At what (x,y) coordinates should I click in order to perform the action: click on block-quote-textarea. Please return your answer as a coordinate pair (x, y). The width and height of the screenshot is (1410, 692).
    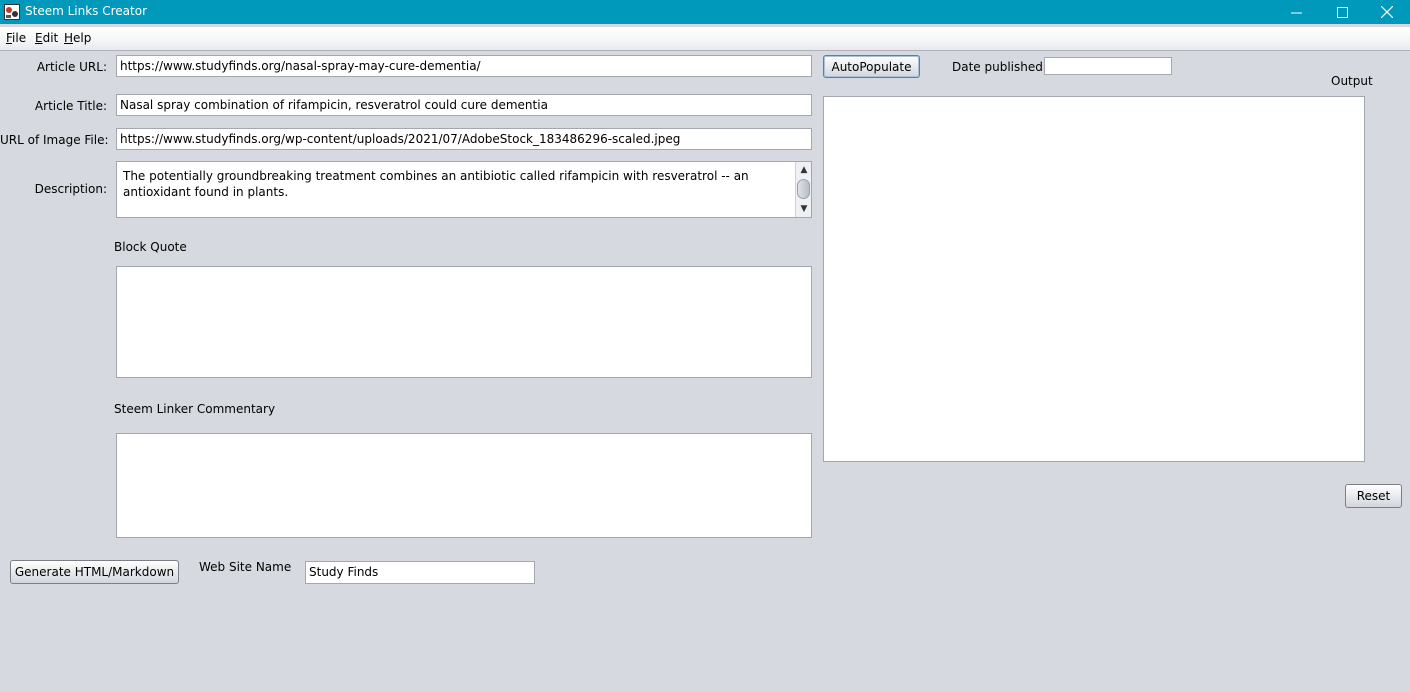
    Looking at the image, I should click on (464, 322).